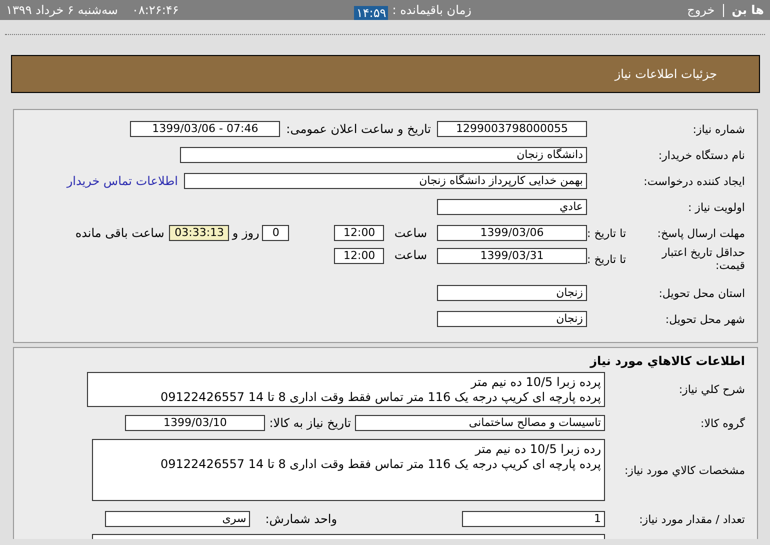  What do you see at coordinates (701, 10) in the screenshot?
I see `logout-link: خروج` at bounding box center [701, 10].